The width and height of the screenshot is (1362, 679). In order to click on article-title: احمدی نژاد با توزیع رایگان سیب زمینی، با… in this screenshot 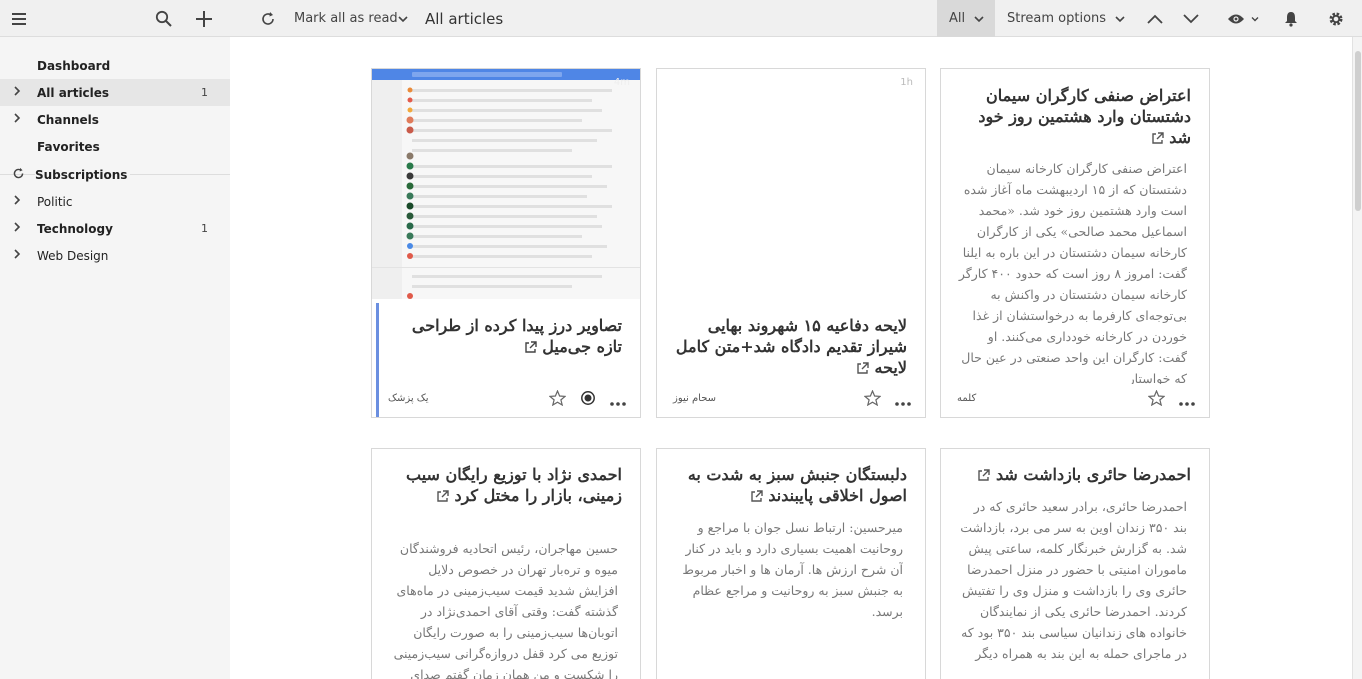, I will do `click(505, 485)`.